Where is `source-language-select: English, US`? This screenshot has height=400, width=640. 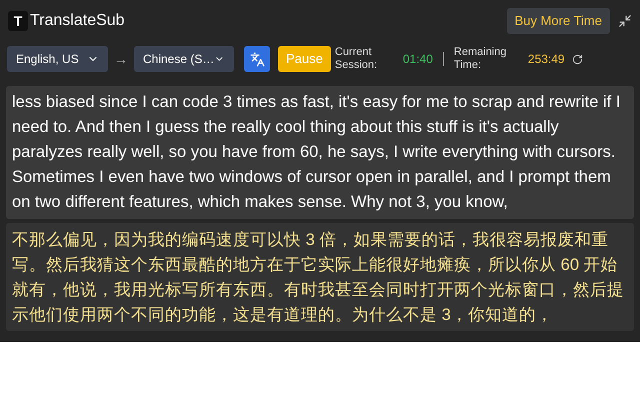 source-language-select: English, US is located at coordinates (57, 59).